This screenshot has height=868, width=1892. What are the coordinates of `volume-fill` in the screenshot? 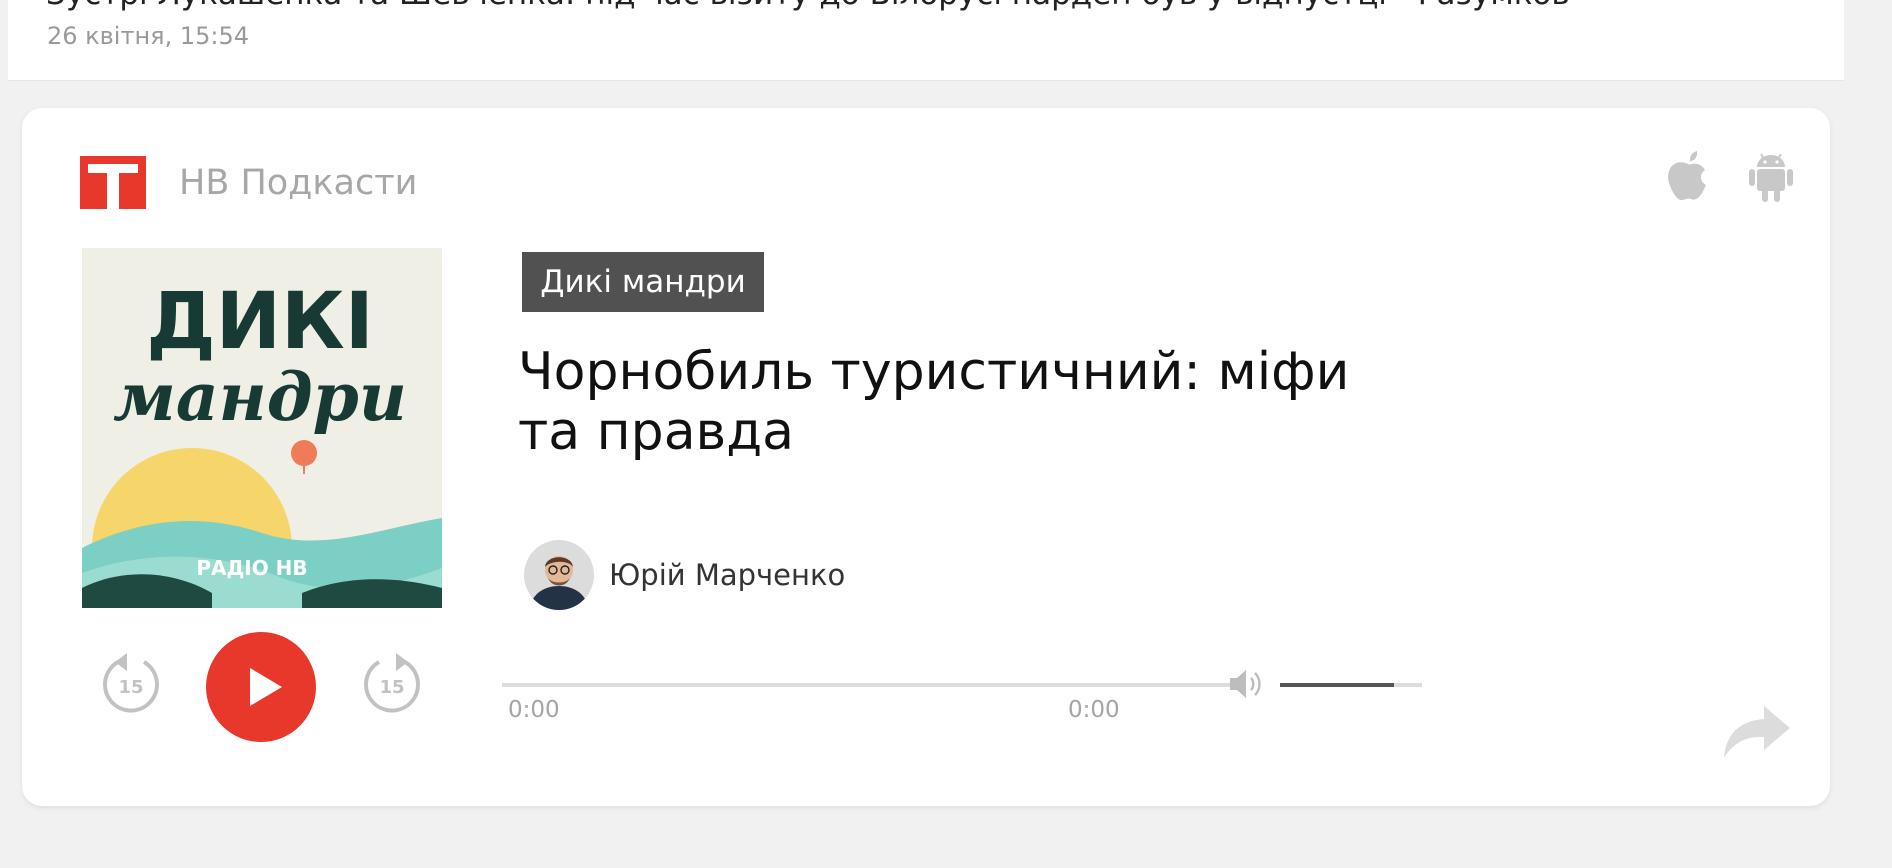 It's located at (1337, 685).